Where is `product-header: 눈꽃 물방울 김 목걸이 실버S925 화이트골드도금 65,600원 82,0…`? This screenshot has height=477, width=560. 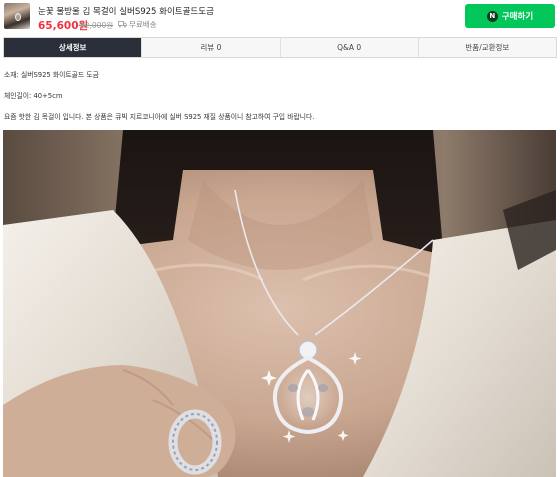 product-header: 눈꽃 물방울 김 목걸이 실버S925 화이트골드도금 65,600원 82,0… is located at coordinates (280, 18).